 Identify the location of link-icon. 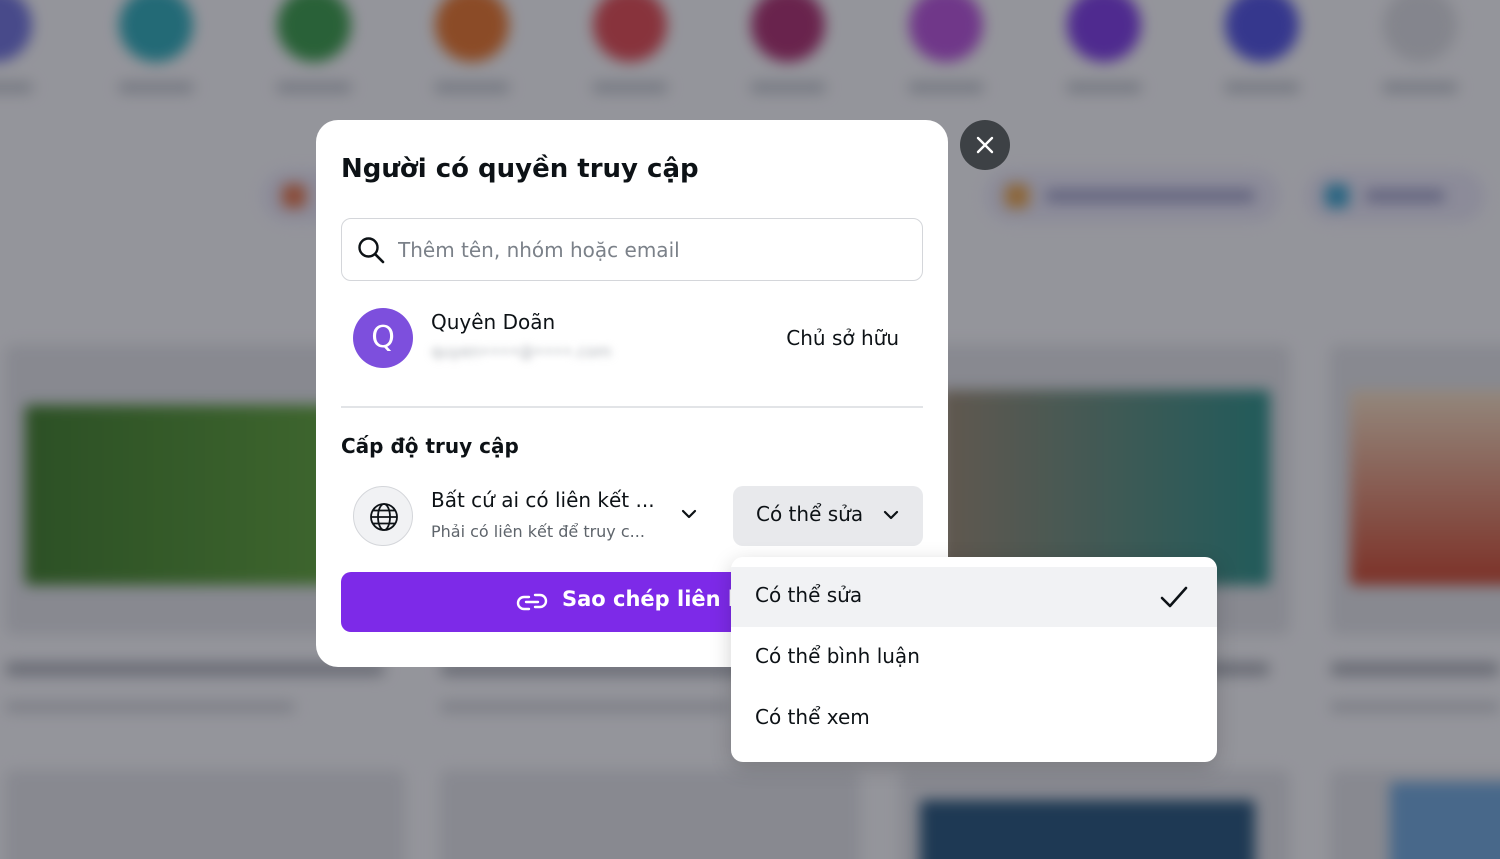
(532, 604).